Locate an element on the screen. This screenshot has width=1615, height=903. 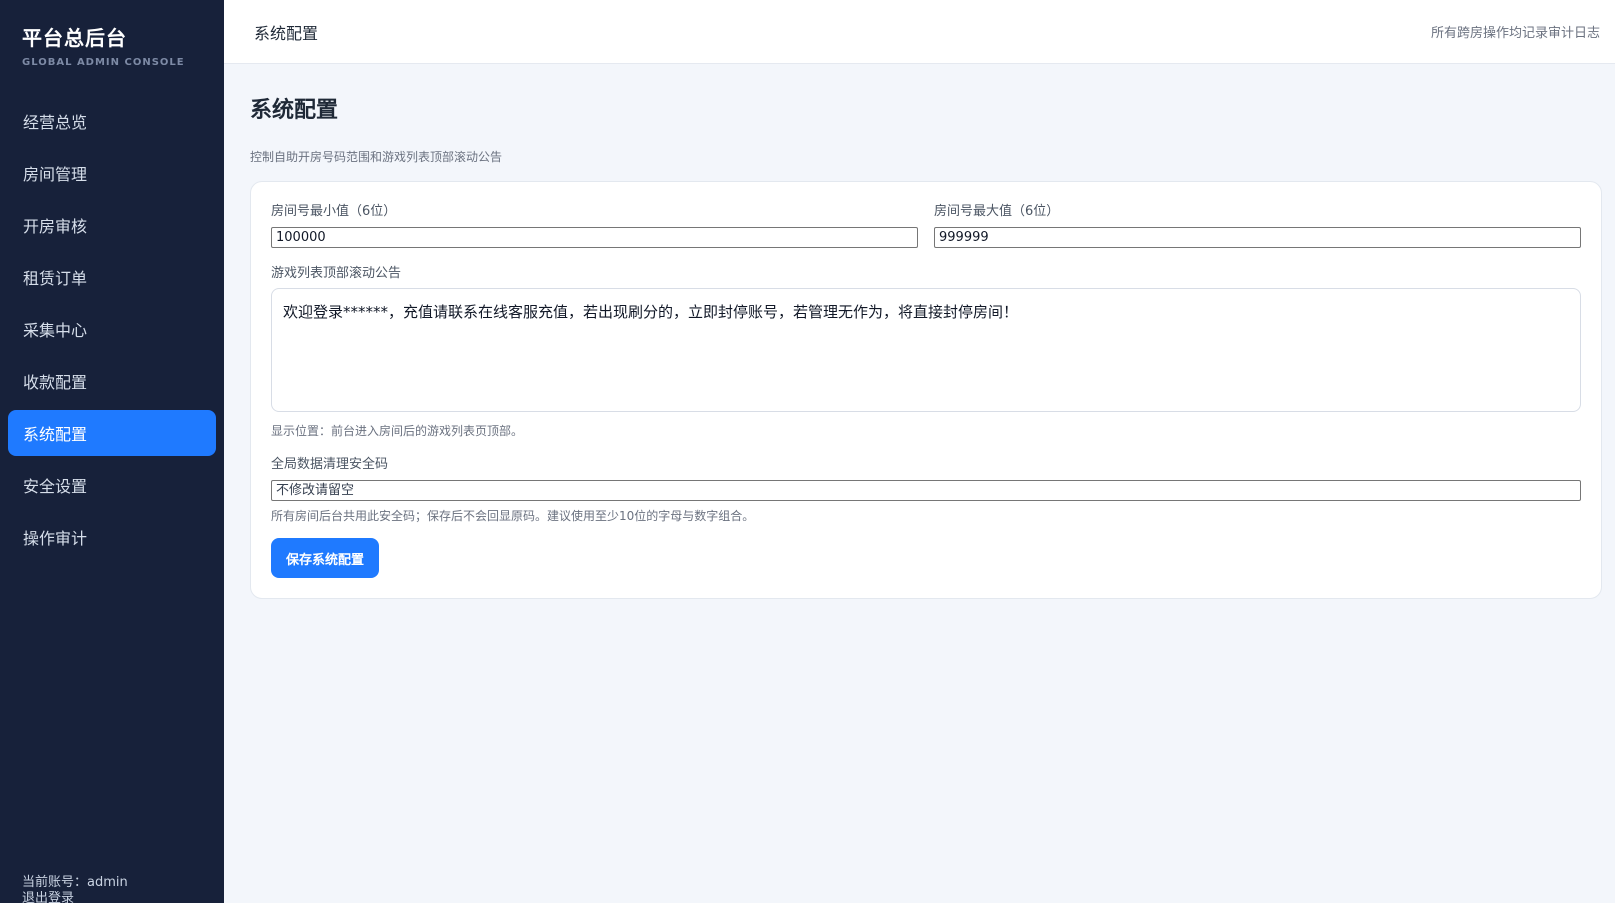
sidebar-item-payment-config: 收款配置 is located at coordinates (112, 381).